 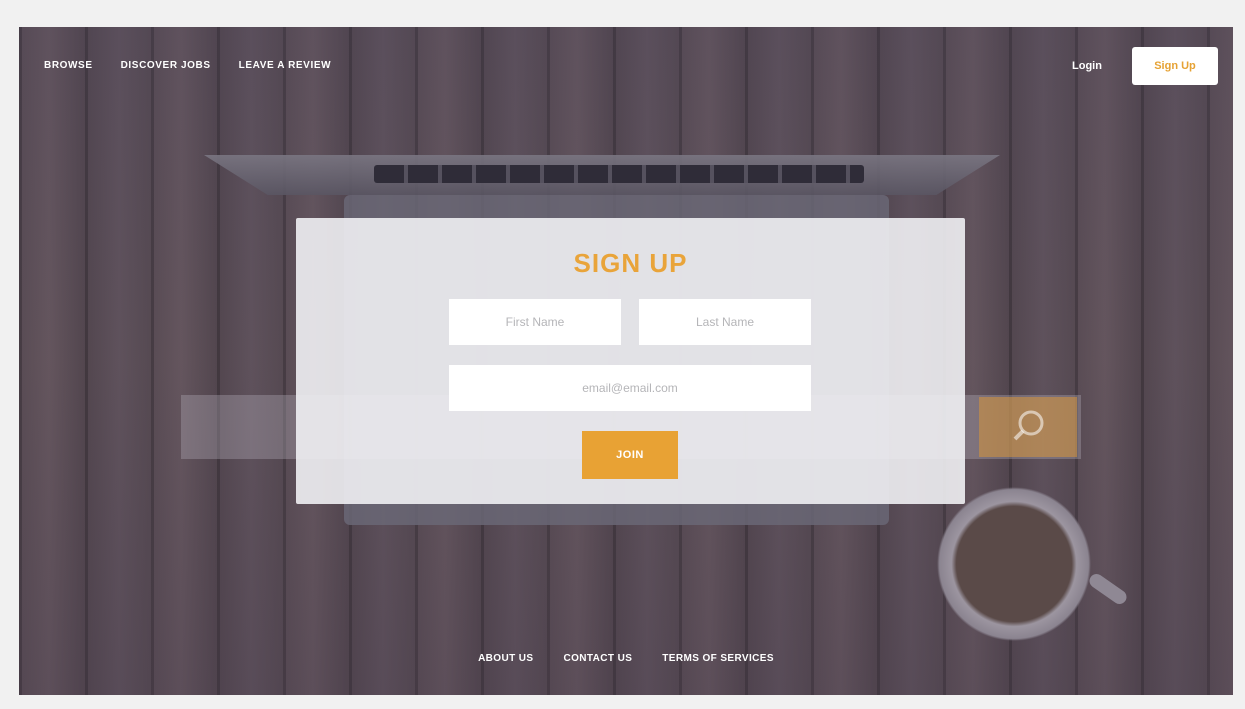 I want to click on login-link: Login, so click(x=1087, y=66).